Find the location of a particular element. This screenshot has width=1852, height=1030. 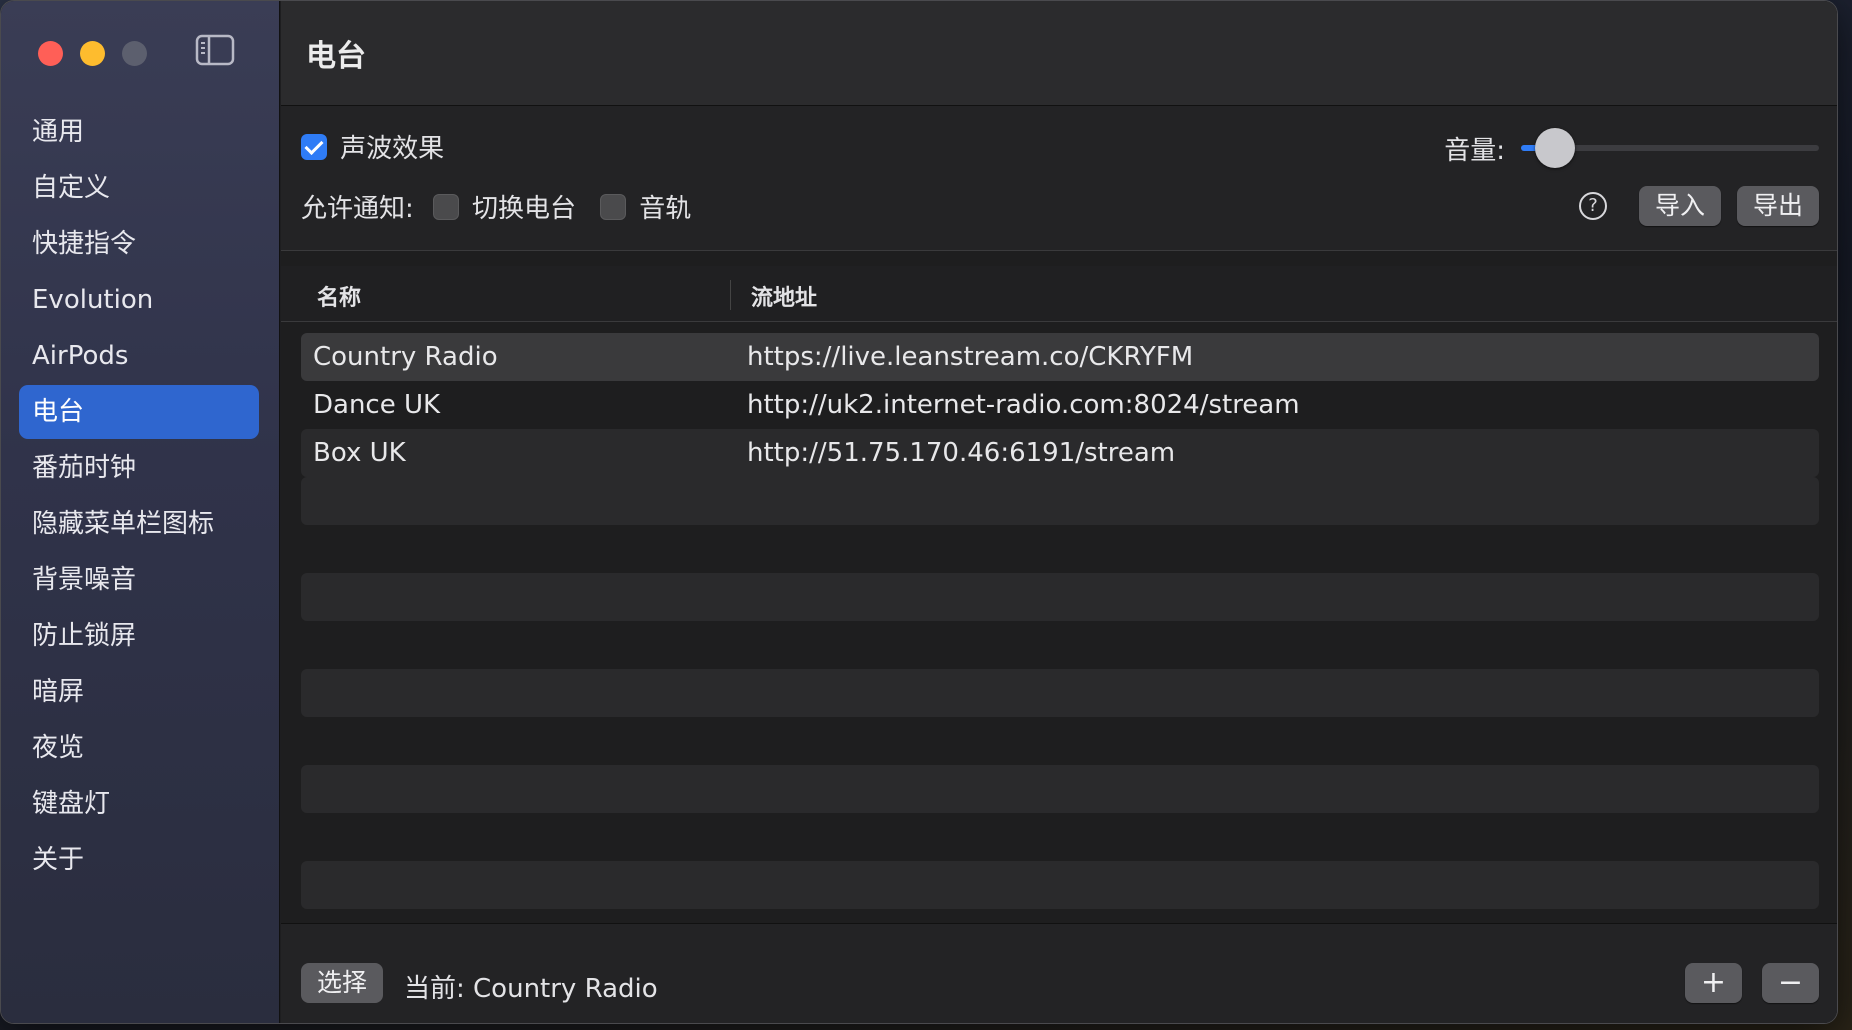

sidebar-item-evolution: Evolution is located at coordinates (139, 300).